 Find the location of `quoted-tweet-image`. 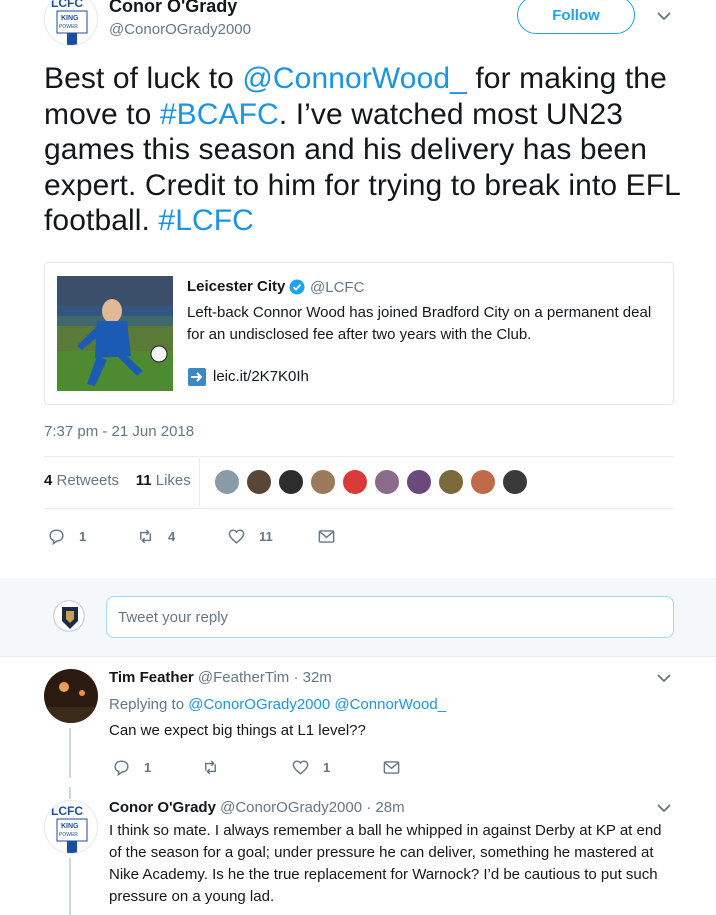

quoted-tweet-image is located at coordinates (115, 333).